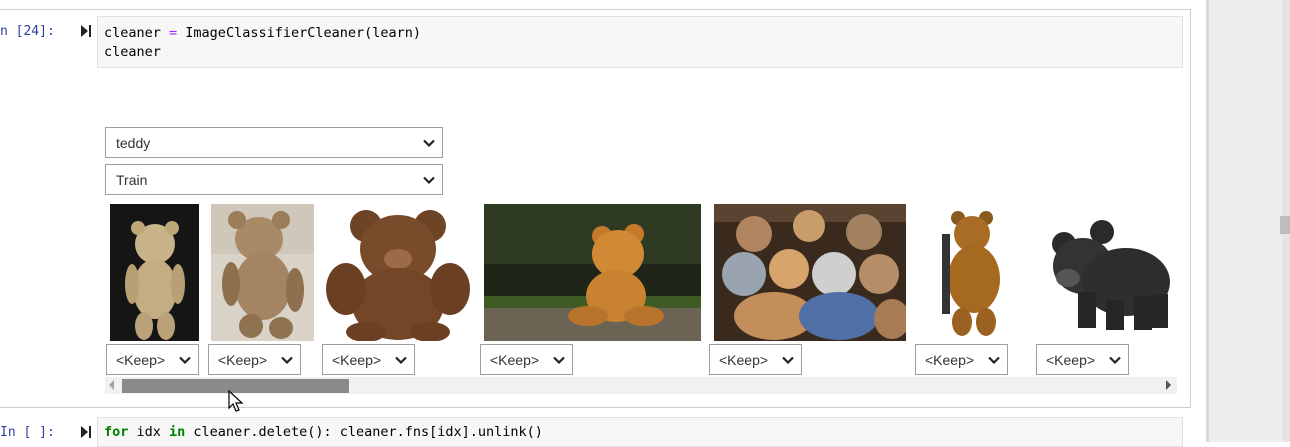  What do you see at coordinates (137, 33) in the screenshot?
I see `code-text: cleaner` at bounding box center [137, 33].